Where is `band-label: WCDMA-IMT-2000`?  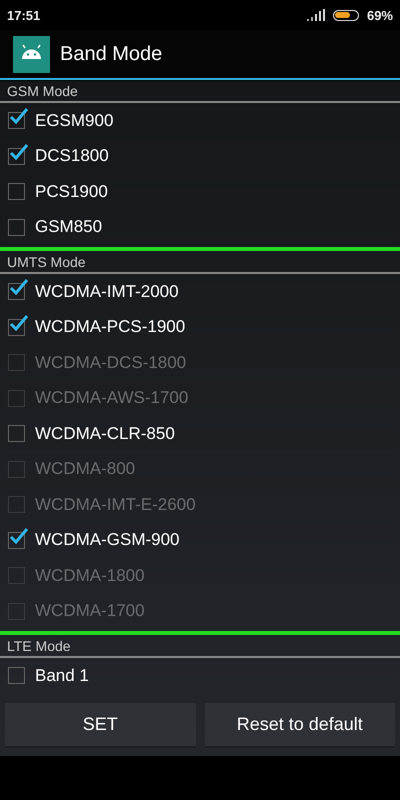 band-label: WCDMA-IMT-2000 is located at coordinates (107, 292).